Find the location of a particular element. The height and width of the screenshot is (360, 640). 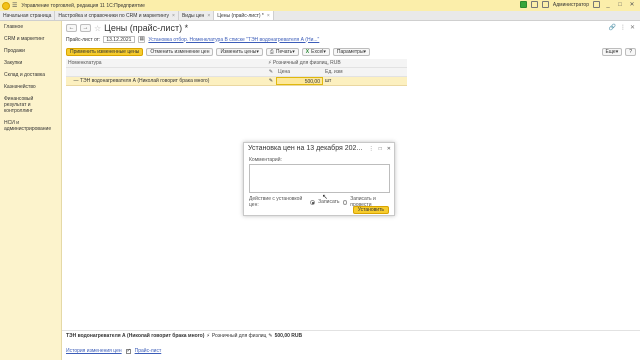

action-label: Действие с установкой цен: is located at coordinates (276, 202).